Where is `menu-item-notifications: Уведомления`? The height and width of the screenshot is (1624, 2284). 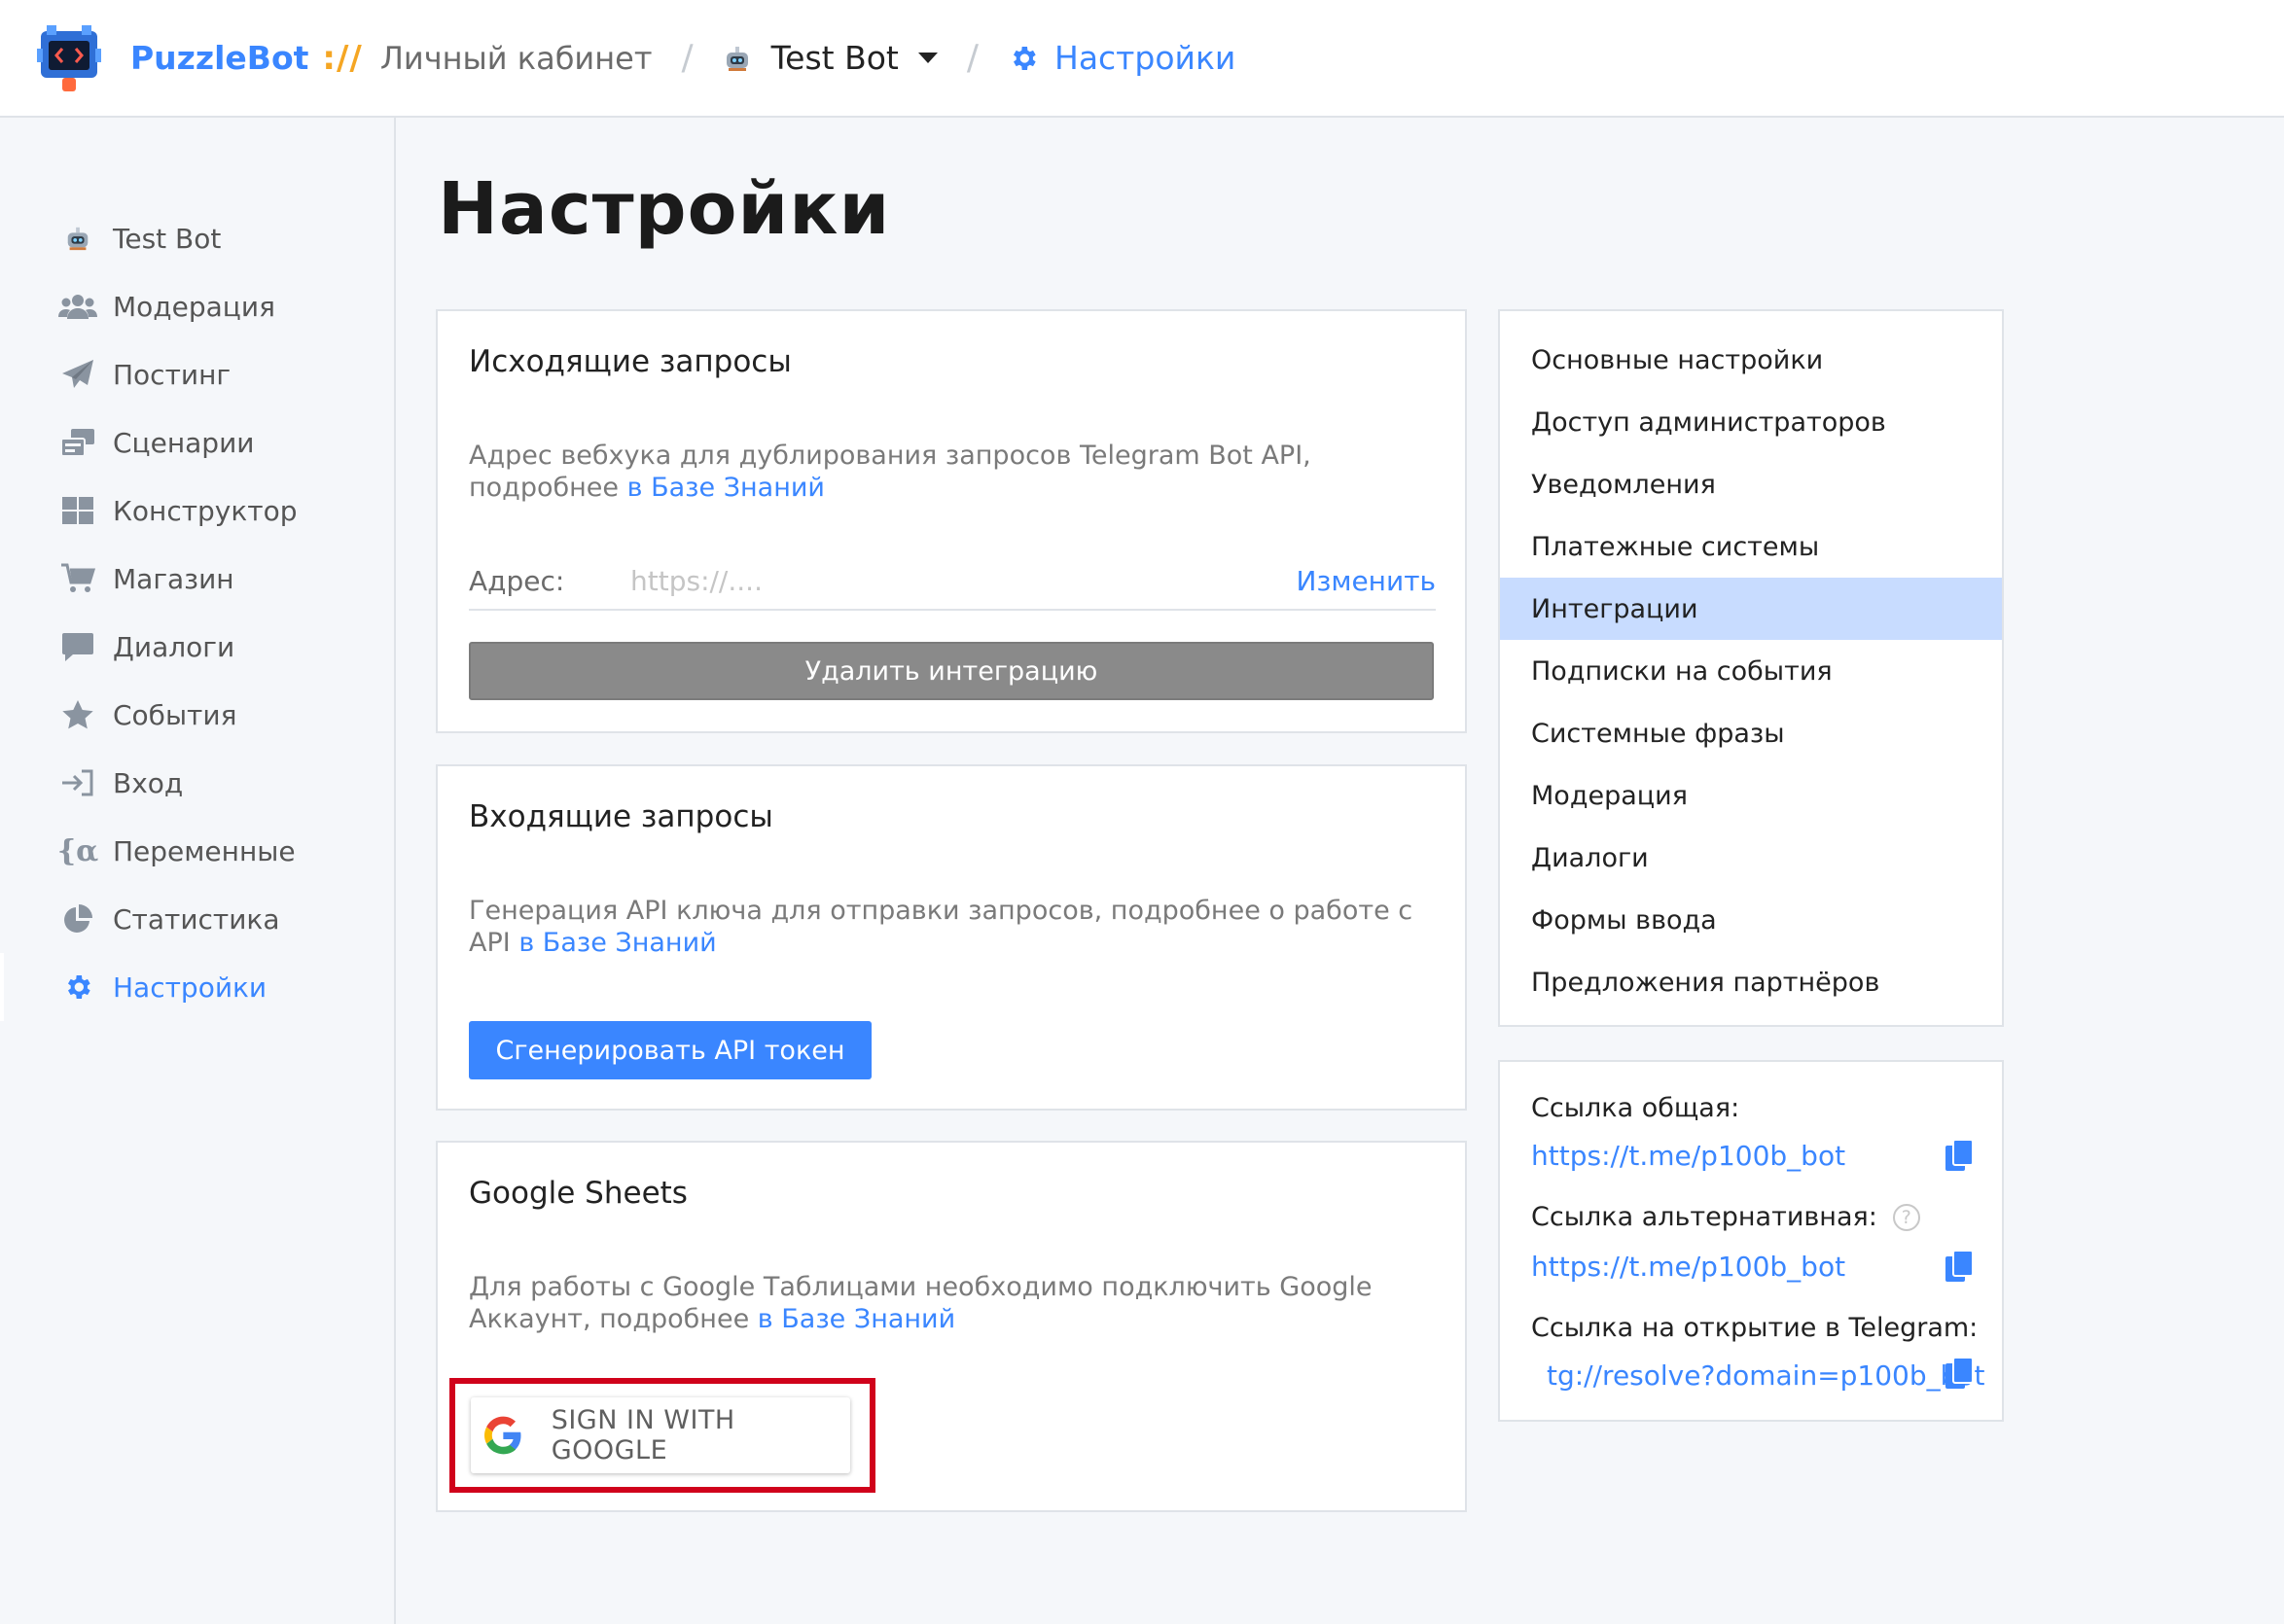 menu-item-notifications: Уведомления is located at coordinates (1751, 484).